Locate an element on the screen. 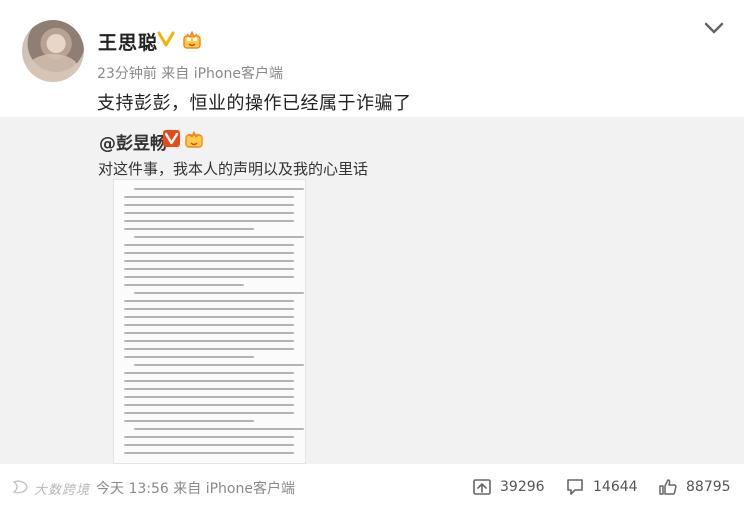 This screenshot has width=744, height=507. post-meta: 23分钟前 来自 iPhone客户端 is located at coordinates (190, 74).